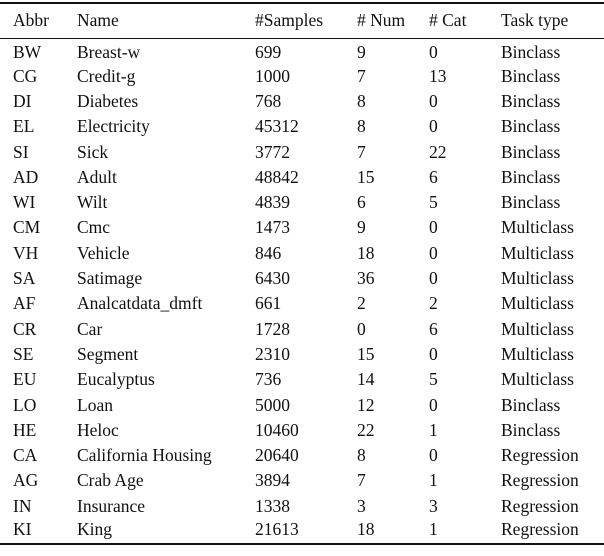  Describe the element at coordinates (25, 455) in the screenshot. I see `cell-abbr: CA` at that location.